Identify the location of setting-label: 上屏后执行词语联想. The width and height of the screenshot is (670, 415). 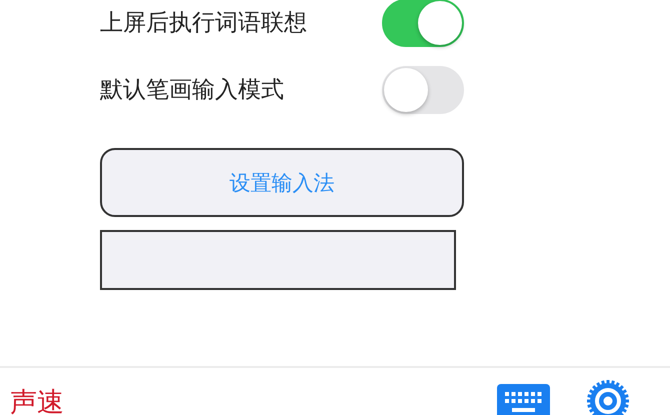
(203, 23).